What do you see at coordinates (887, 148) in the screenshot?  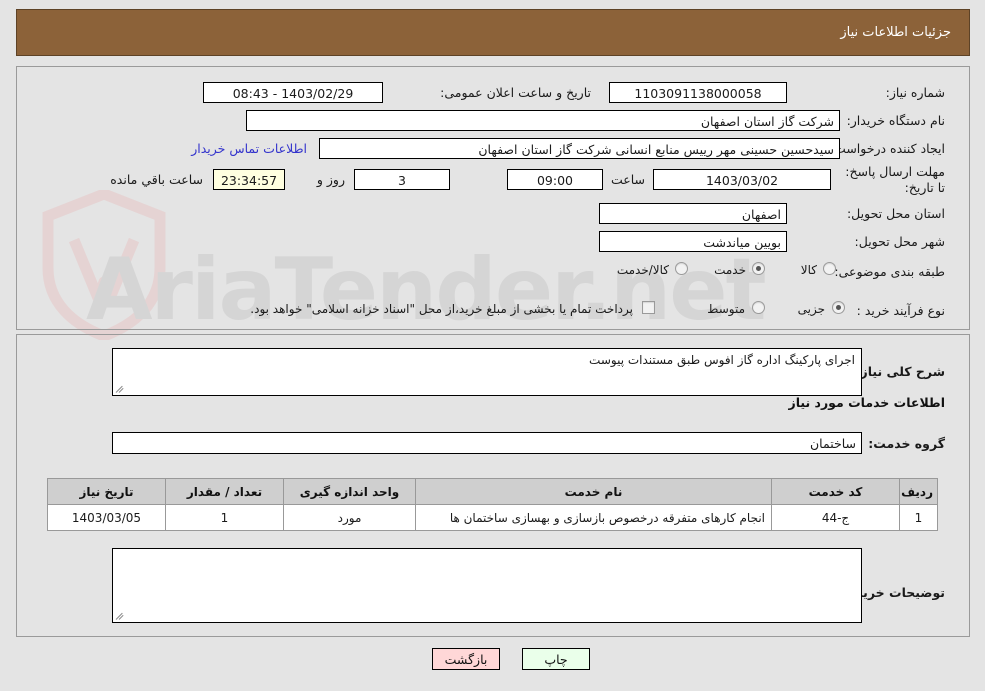 I see `label-request-creator: ایجاد کننده درخواست:` at bounding box center [887, 148].